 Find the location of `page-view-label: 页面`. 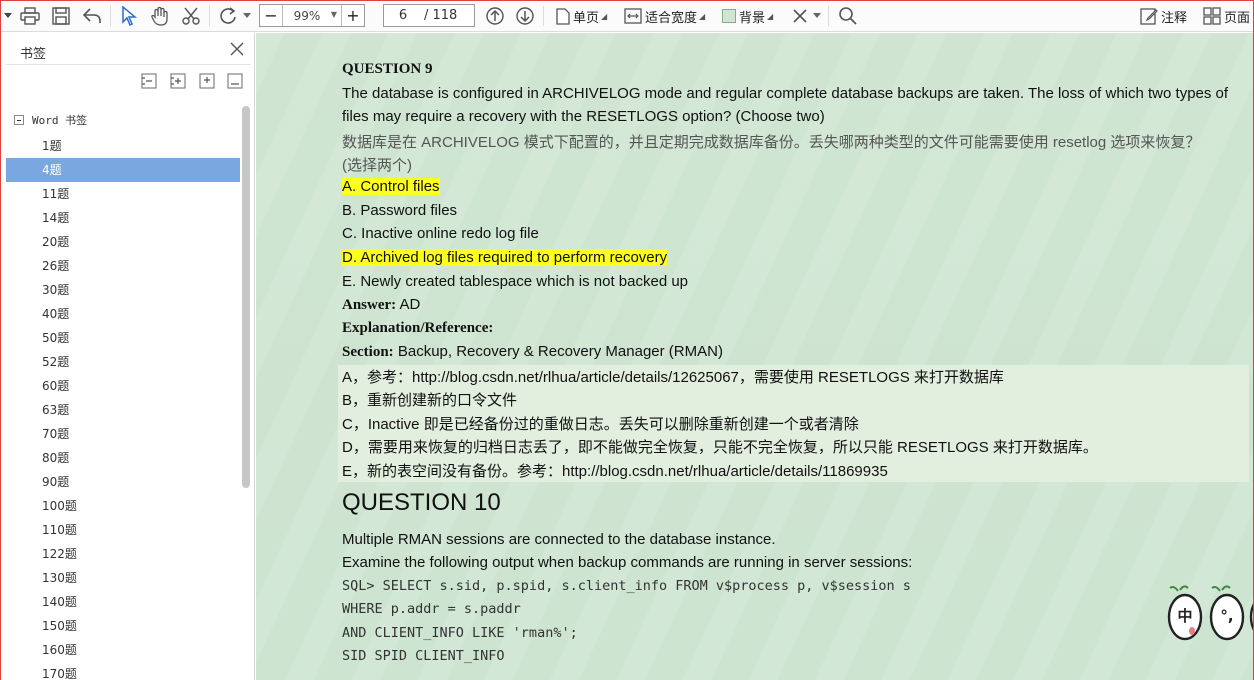

page-view-label: 页面 is located at coordinates (1237, 18).